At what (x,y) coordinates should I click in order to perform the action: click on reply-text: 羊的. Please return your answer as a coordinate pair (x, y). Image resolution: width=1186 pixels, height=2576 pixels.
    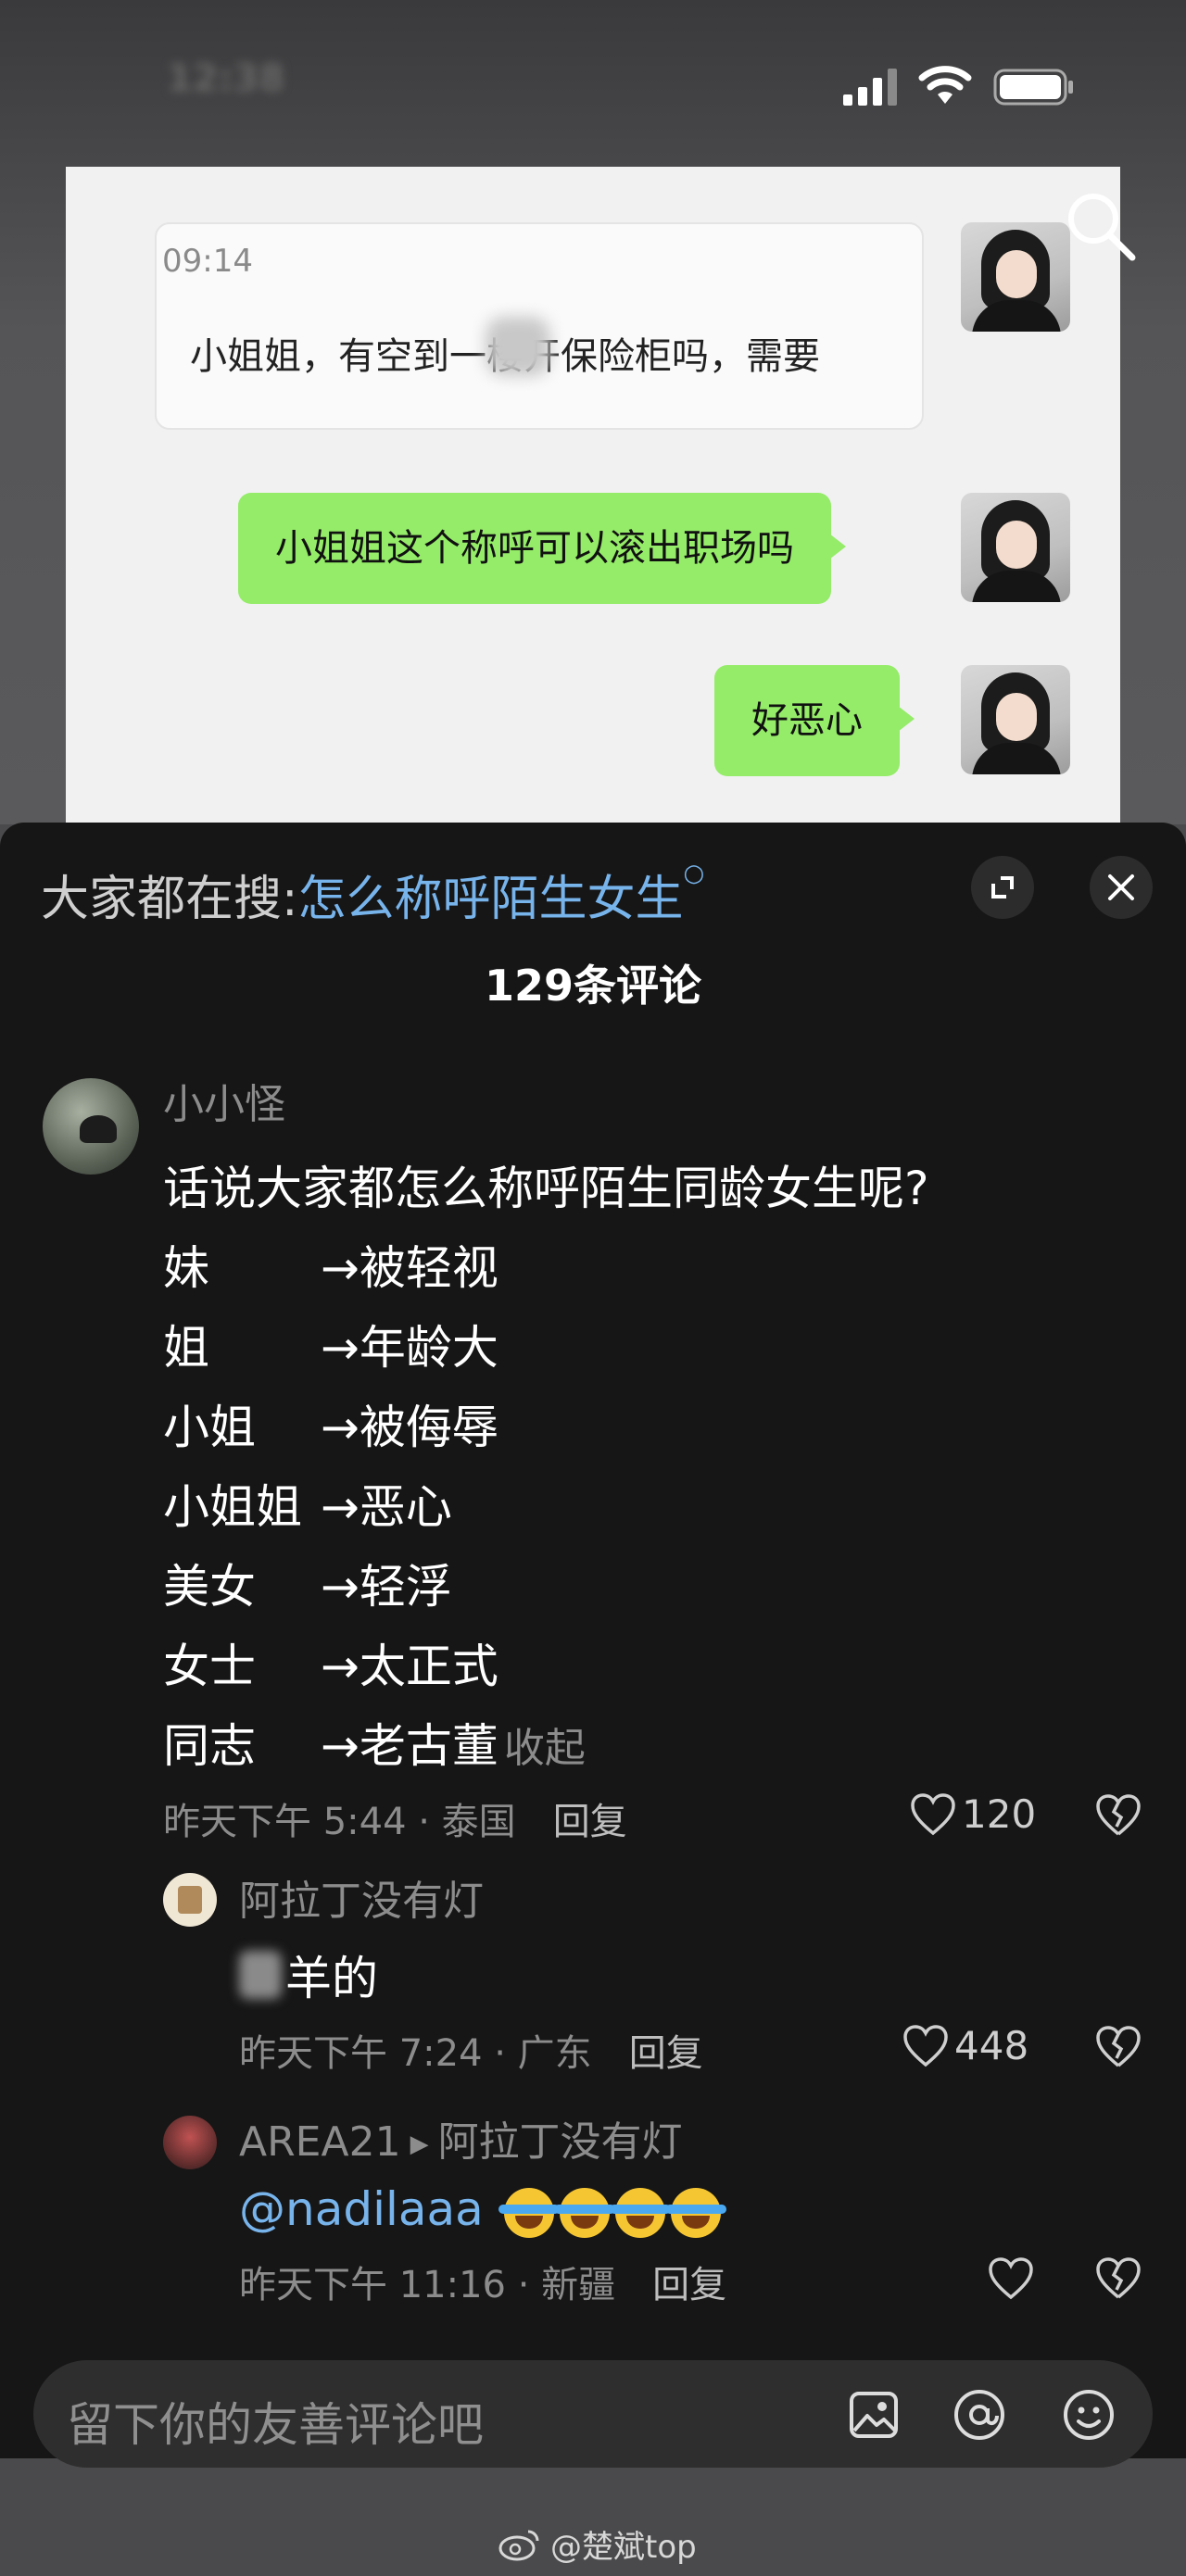
    Looking at the image, I should click on (308, 1974).